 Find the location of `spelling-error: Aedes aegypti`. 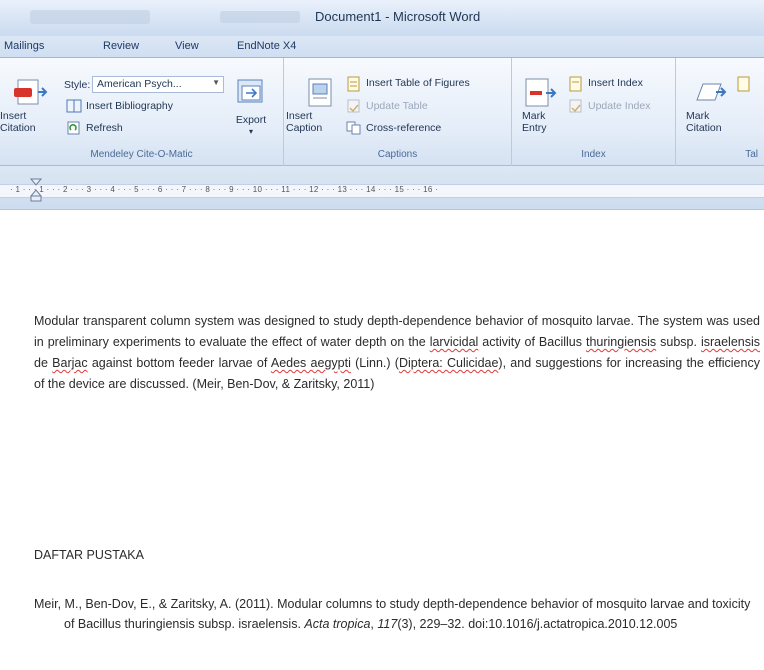

spelling-error: Aedes aegypti is located at coordinates (311, 363).